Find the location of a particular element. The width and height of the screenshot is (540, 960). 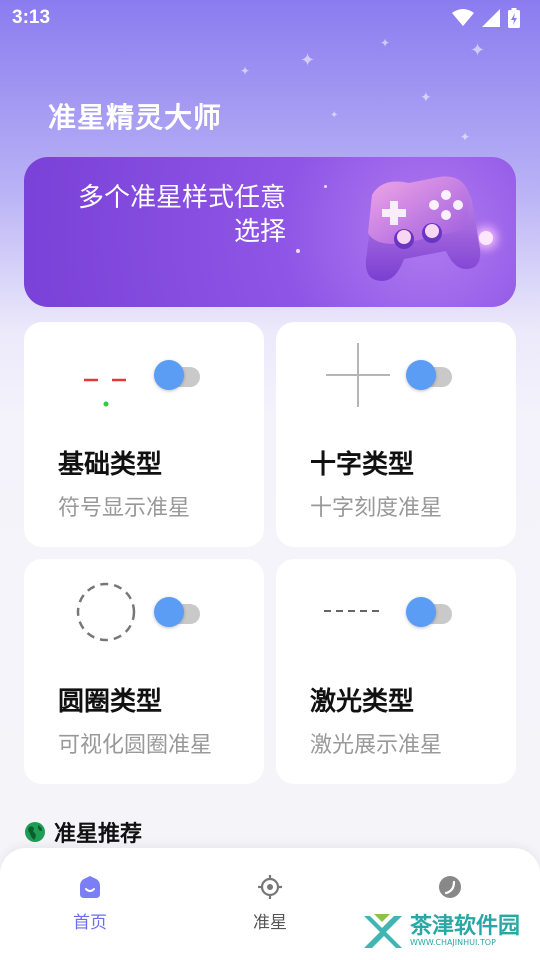

watermark-text: 茶津软件园 WWW.CHAJINHUI.TOP is located at coordinates (465, 932).